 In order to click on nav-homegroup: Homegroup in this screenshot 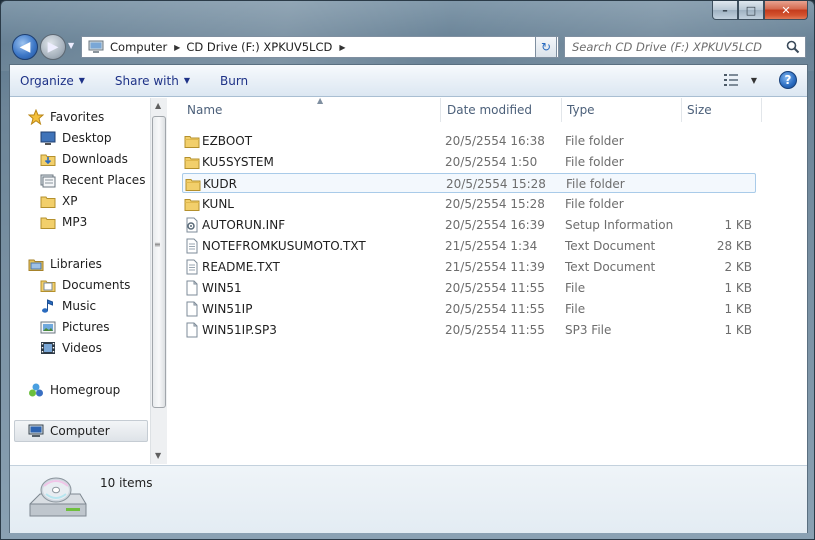, I will do `click(74, 390)`.